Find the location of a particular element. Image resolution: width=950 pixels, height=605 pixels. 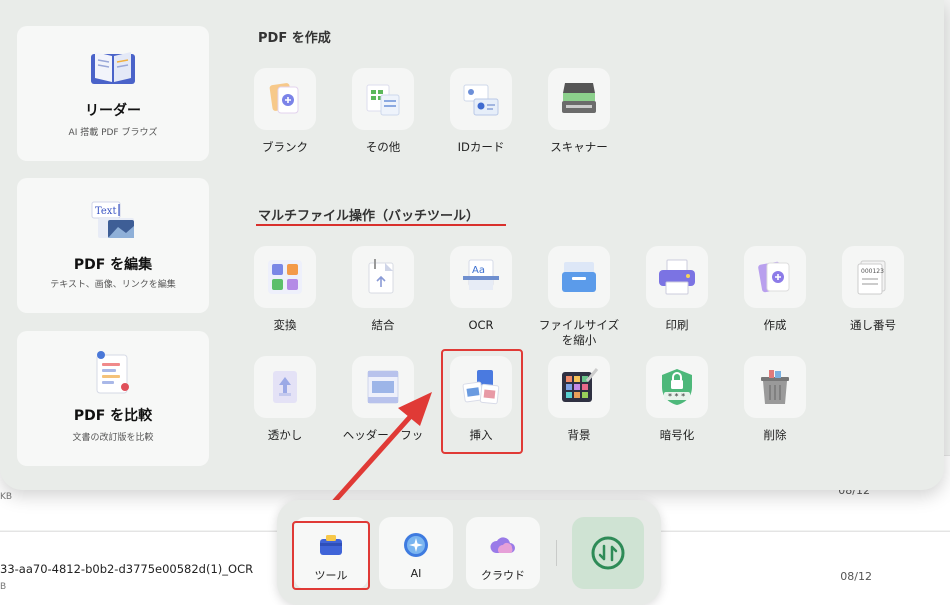

dock-separator is located at coordinates (556, 553).